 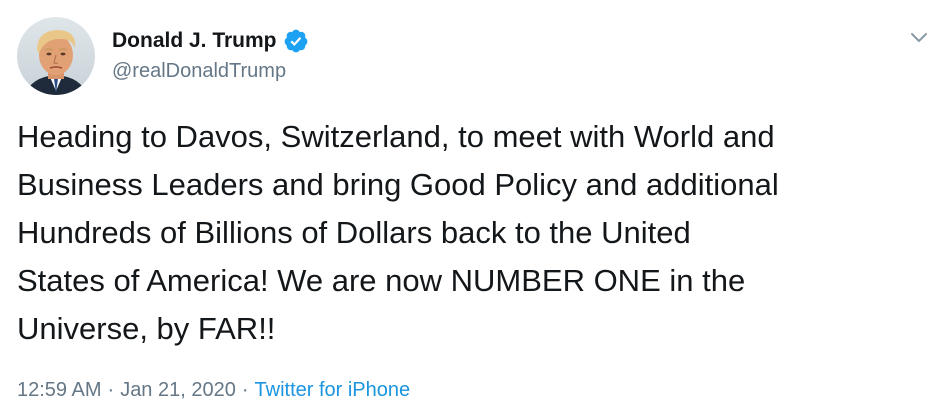 What do you see at coordinates (296, 41) in the screenshot?
I see `verified-badge-icon` at bounding box center [296, 41].